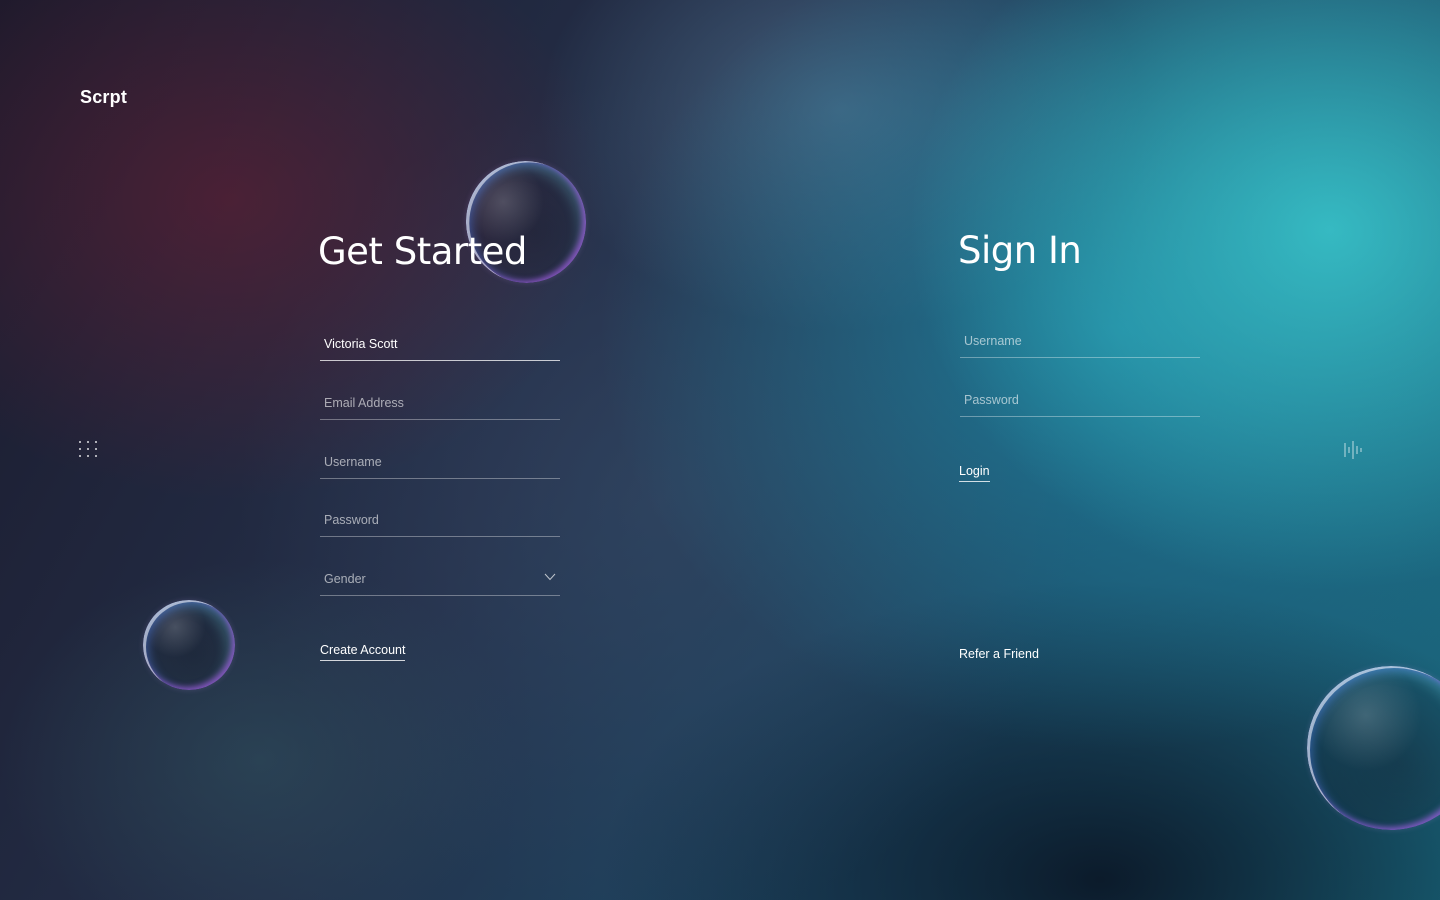  What do you see at coordinates (88, 449) in the screenshot?
I see `grid-menu-icon` at bounding box center [88, 449].